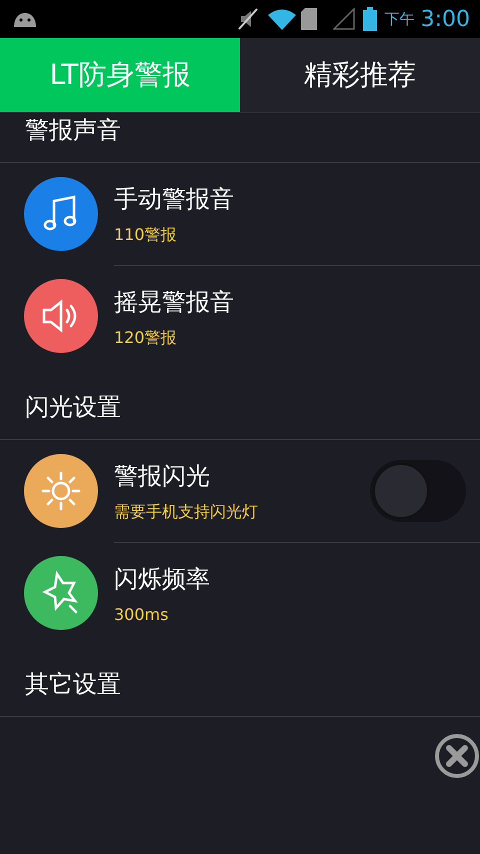 The width and height of the screenshot is (480, 854). What do you see at coordinates (240, 491) in the screenshot?
I see `settings-row: 警报闪光 需要手机支持闪光灯` at bounding box center [240, 491].